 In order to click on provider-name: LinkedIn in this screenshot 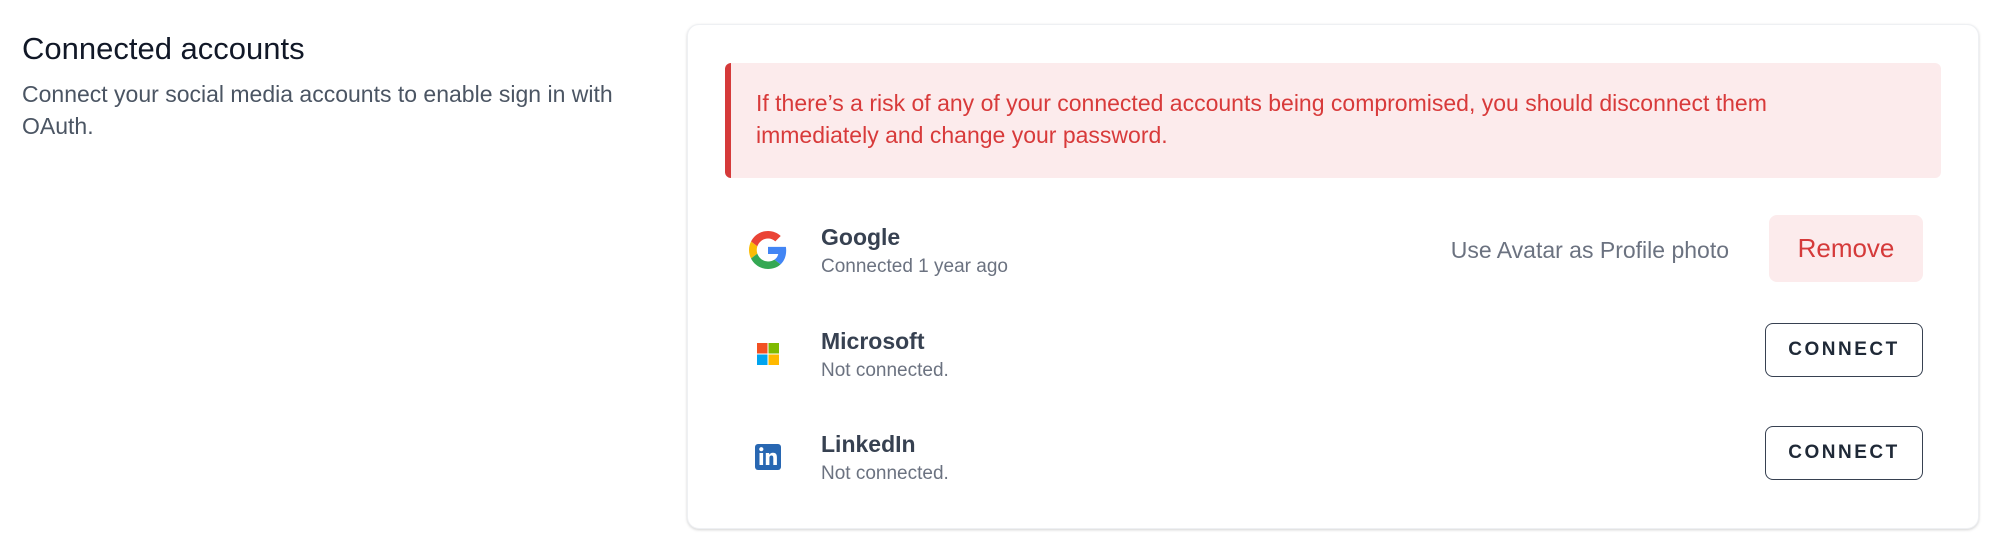, I will do `click(868, 444)`.